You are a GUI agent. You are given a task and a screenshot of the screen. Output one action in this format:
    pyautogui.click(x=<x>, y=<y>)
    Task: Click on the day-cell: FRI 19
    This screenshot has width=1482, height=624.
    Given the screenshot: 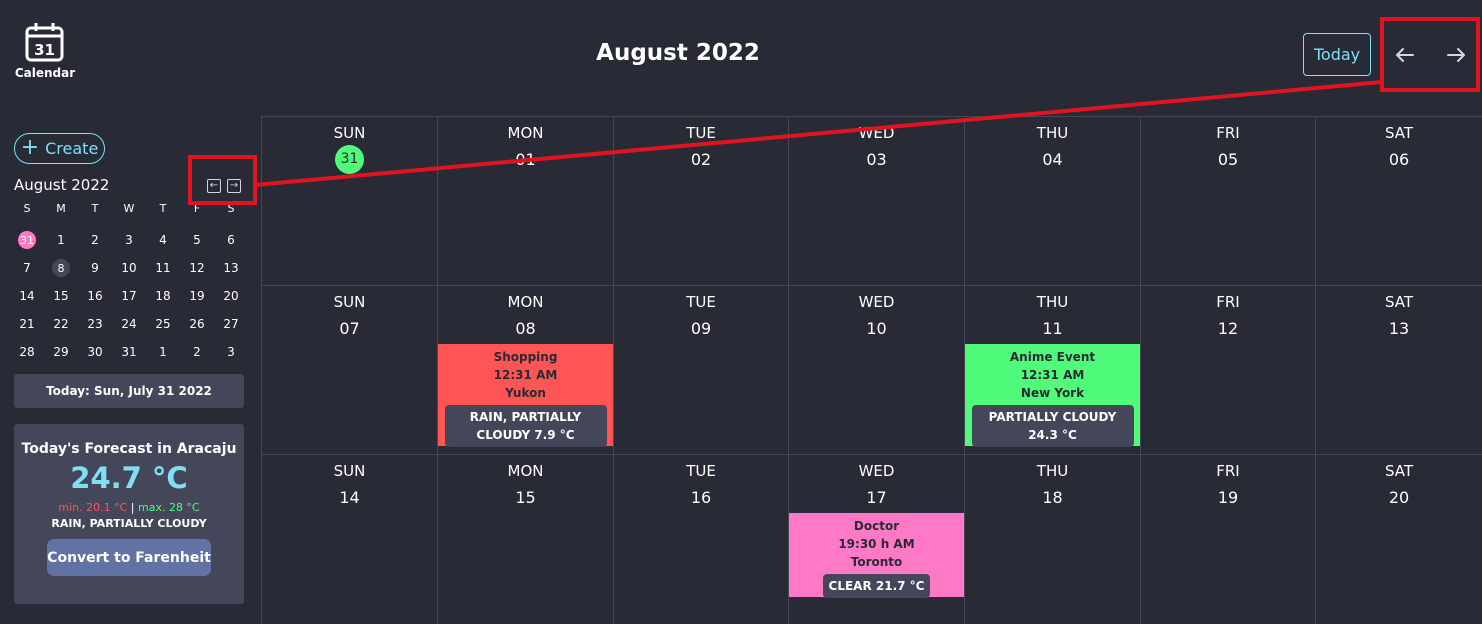 What is the action you would take?
    pyautogui.click(x=1228, y=539)
    